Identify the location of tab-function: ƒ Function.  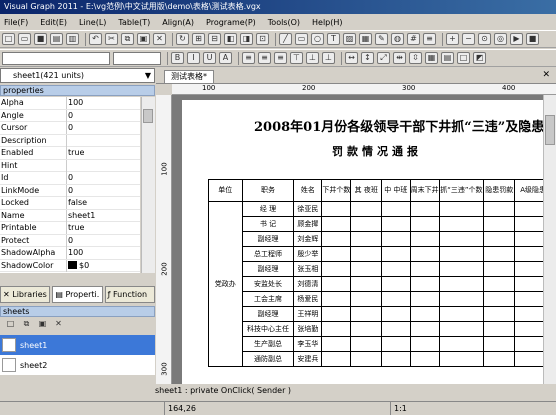
(129, 294).